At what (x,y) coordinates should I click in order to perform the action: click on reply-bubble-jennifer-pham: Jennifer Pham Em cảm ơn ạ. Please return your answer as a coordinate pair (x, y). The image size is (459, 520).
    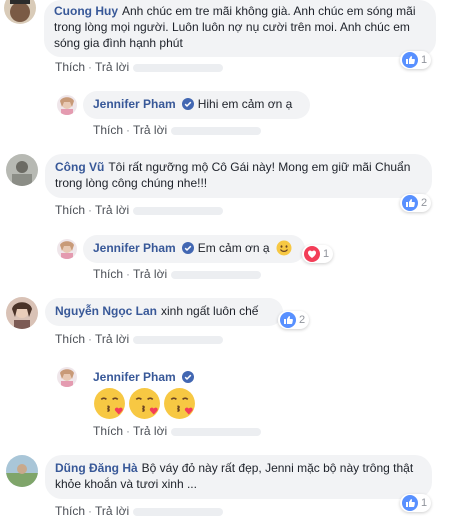
    Looking at the image, I should click on (194, 249).